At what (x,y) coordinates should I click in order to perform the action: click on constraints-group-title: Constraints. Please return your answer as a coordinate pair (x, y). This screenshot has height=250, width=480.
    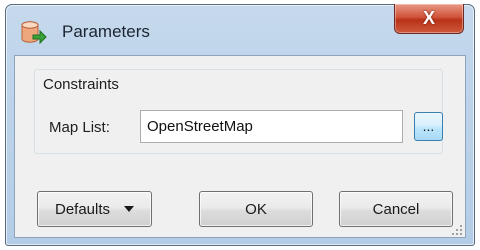
    Looking at the image, I should click on (81, 84).